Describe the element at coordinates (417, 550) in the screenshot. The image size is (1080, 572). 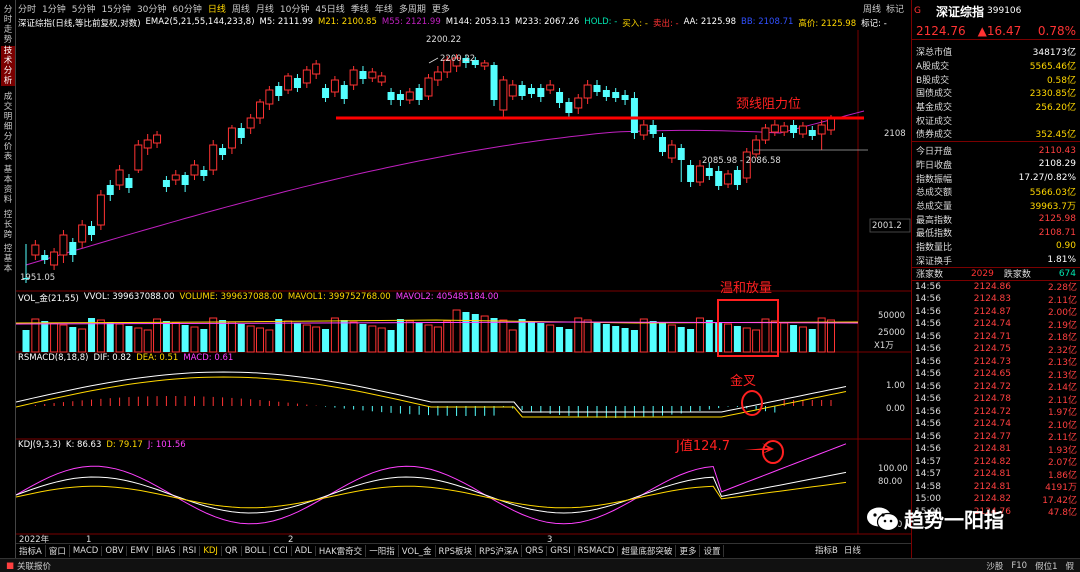
I see `indicator-tab-14: VOL_金` at that location.